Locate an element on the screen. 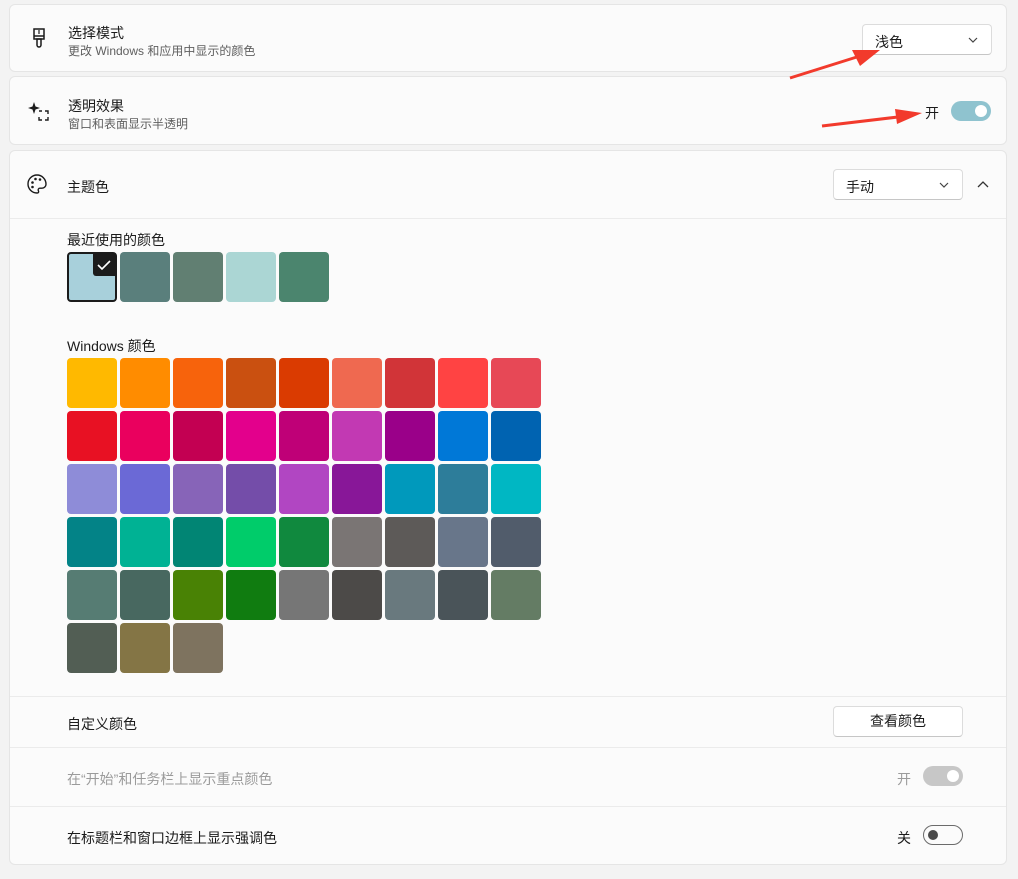  paintbrush-icon is located at coordinates (39, 38).